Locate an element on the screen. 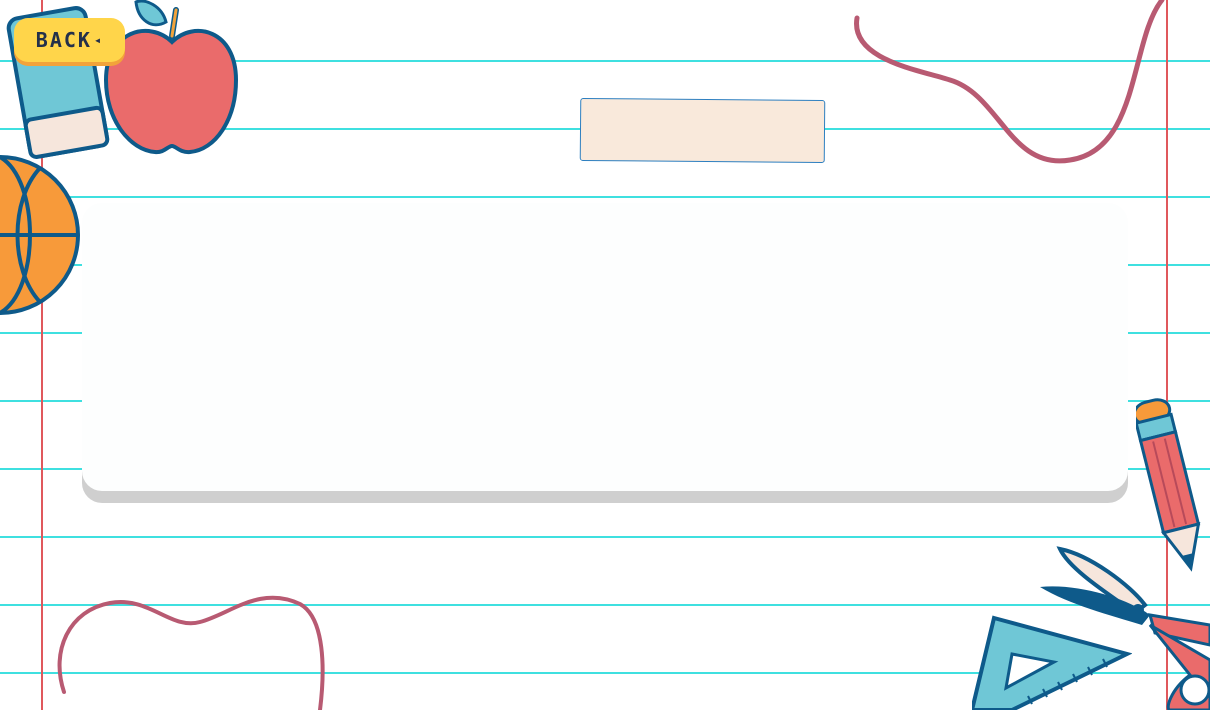  back-button: BACK ◂ is located at coordinates (69, 40).